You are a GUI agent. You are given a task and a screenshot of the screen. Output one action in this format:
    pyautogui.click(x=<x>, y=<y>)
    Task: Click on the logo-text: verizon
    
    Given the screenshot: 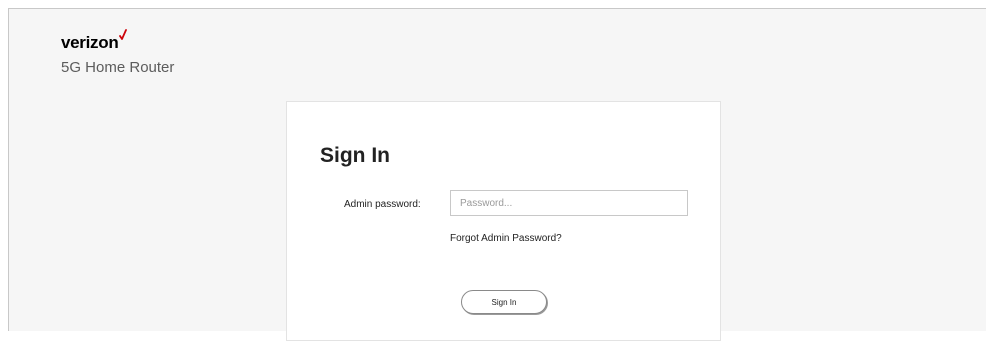 What is the action you would take?
    pyautogui.click(x=90, y=42)
    